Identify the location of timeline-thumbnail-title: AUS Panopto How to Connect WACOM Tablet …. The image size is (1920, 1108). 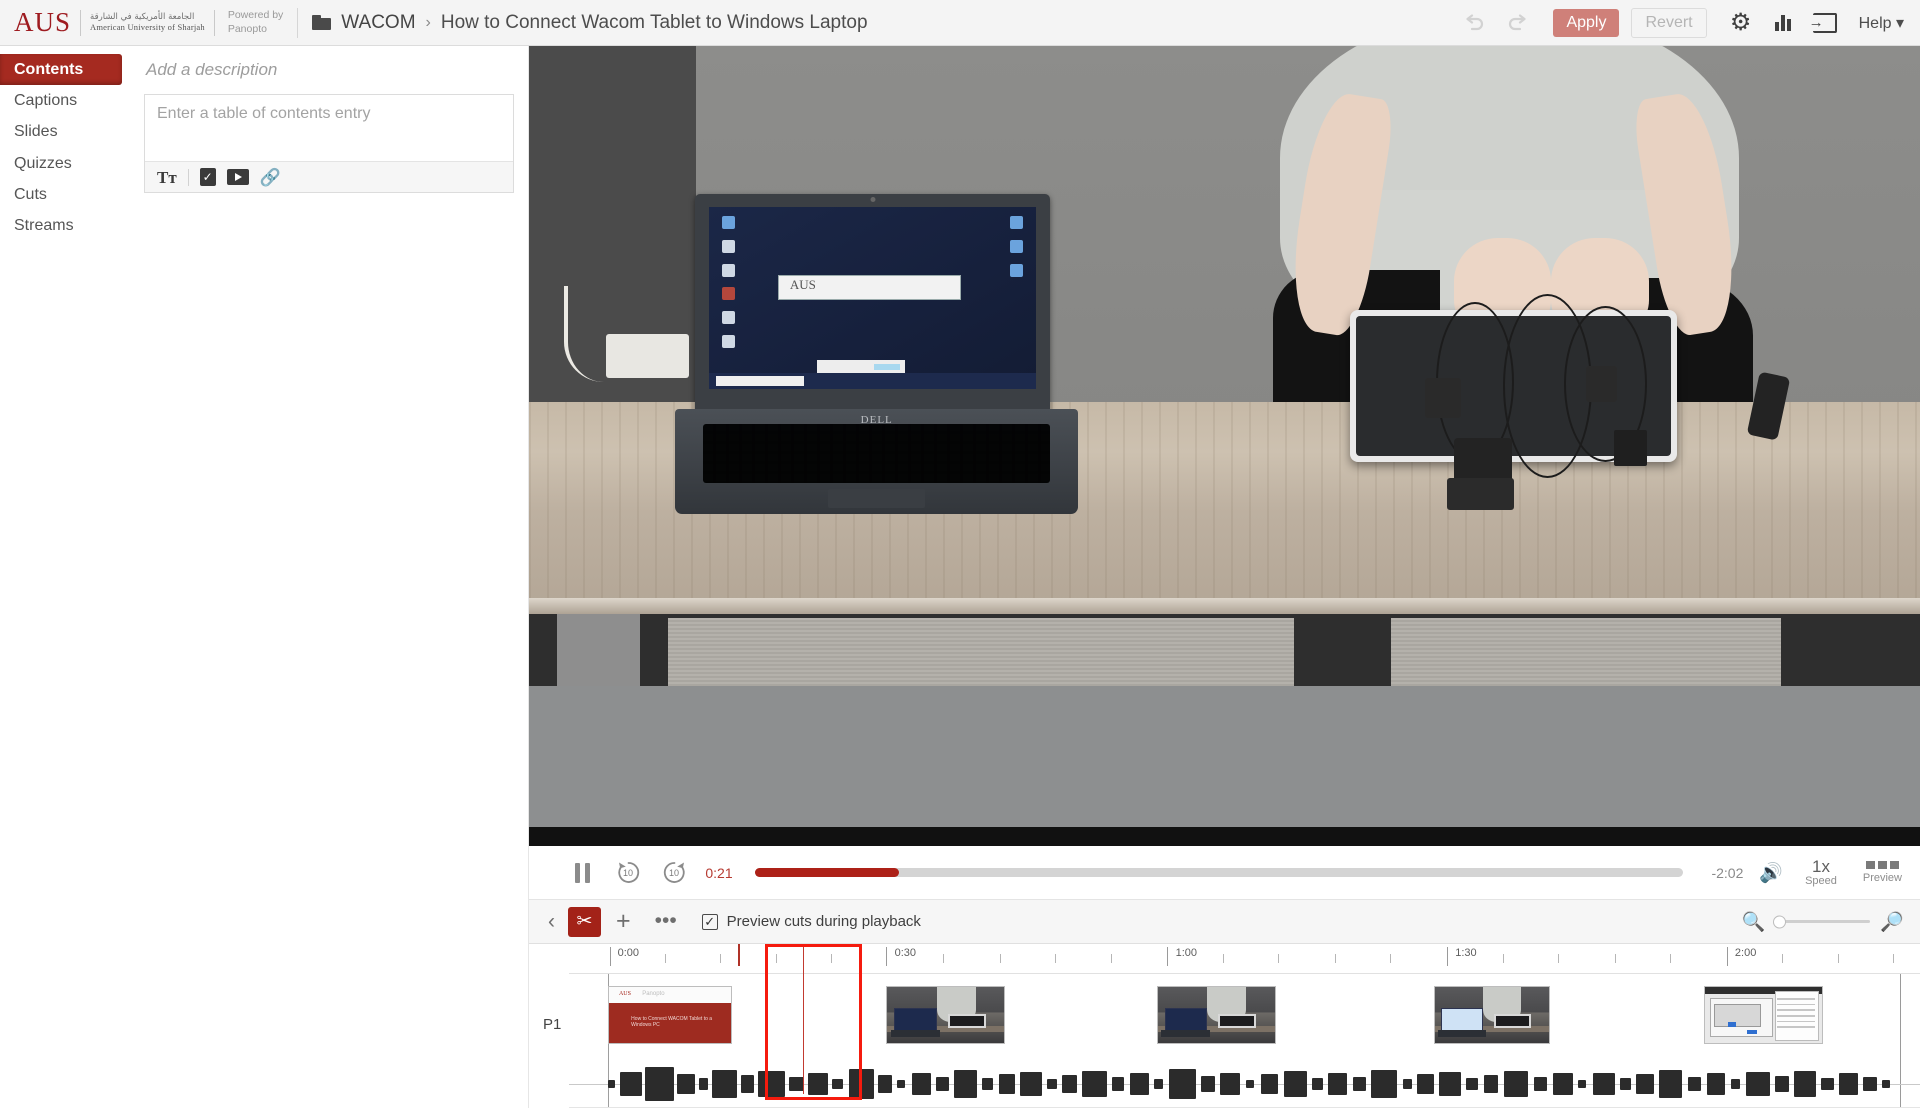
(670, 1015).